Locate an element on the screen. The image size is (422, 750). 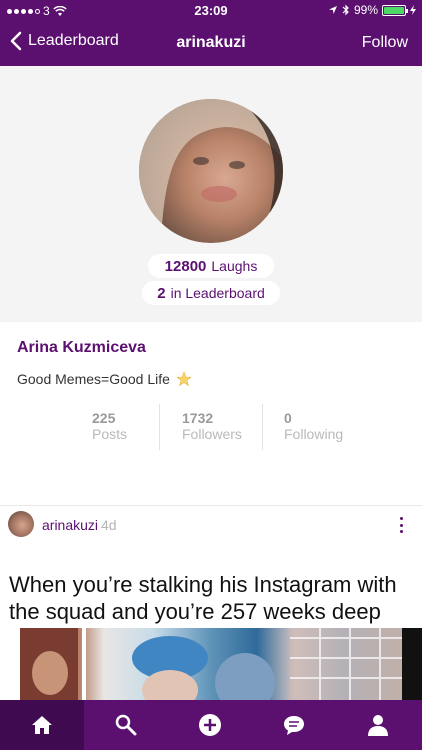
page-title: arinakuzi is located at coordinates (211, 42).